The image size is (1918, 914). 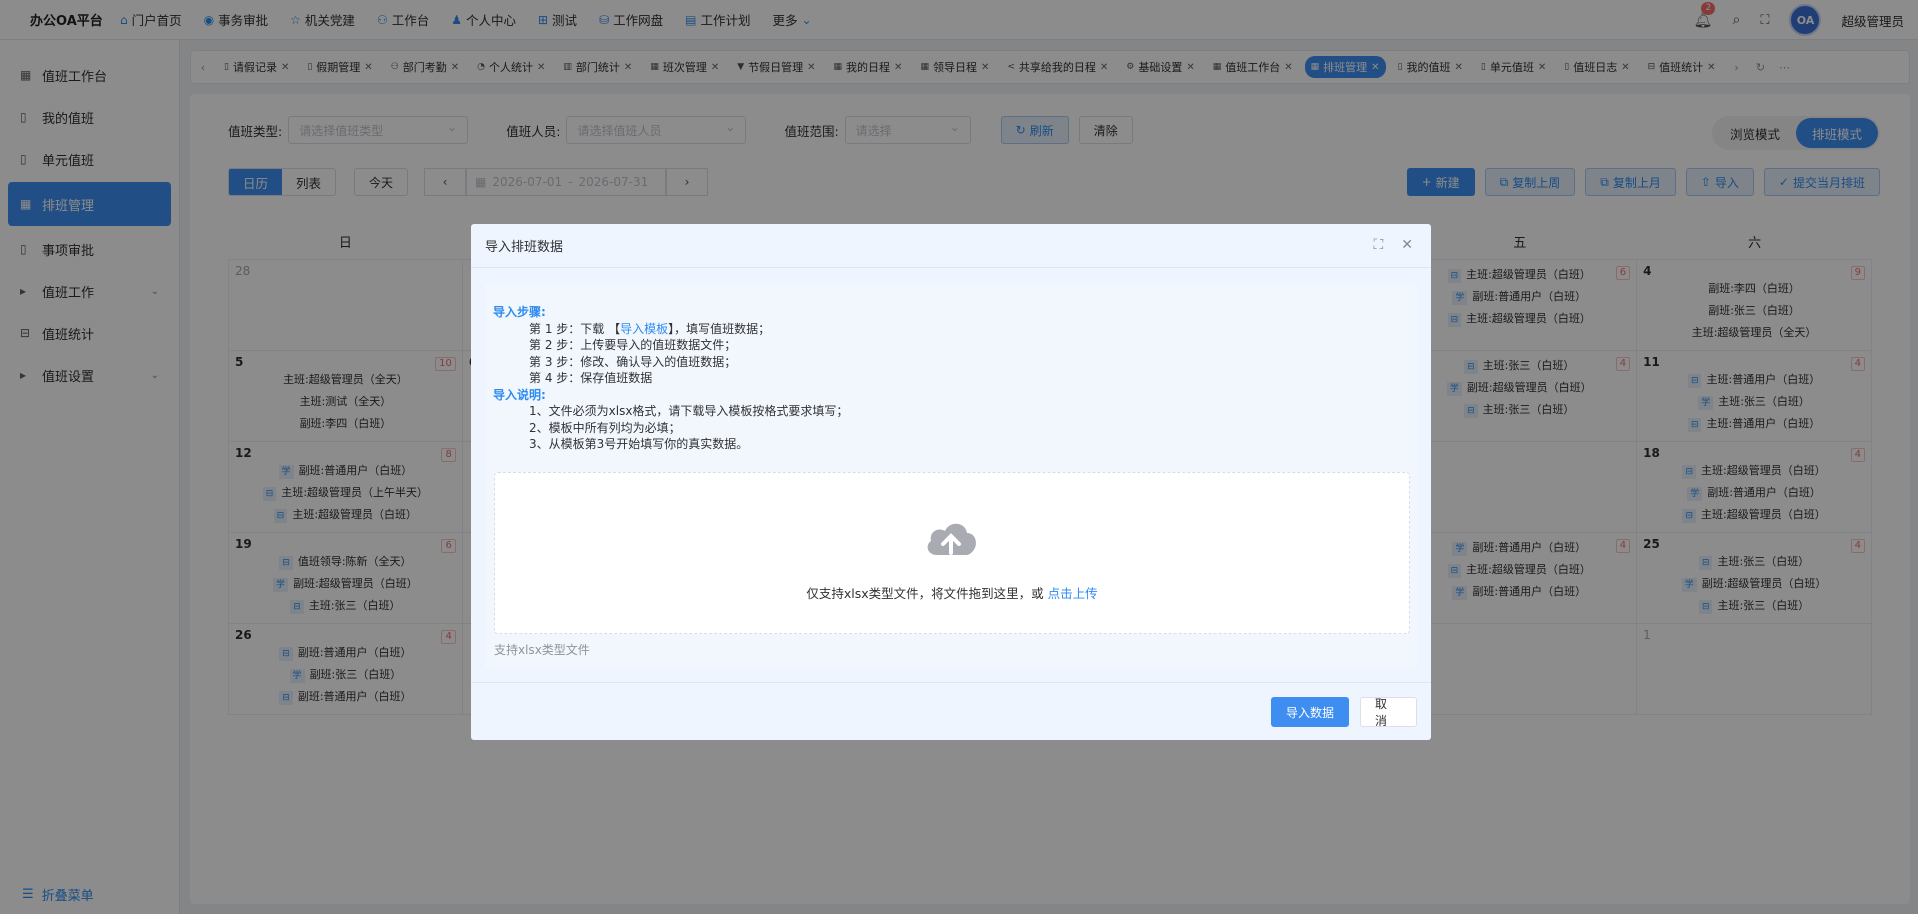 What do you see at coordinates (633, 345) in the screenshot?
I see `step-2: 第 2 步：上传要导入的值班数据文件；` at bounding box center [633, 345].